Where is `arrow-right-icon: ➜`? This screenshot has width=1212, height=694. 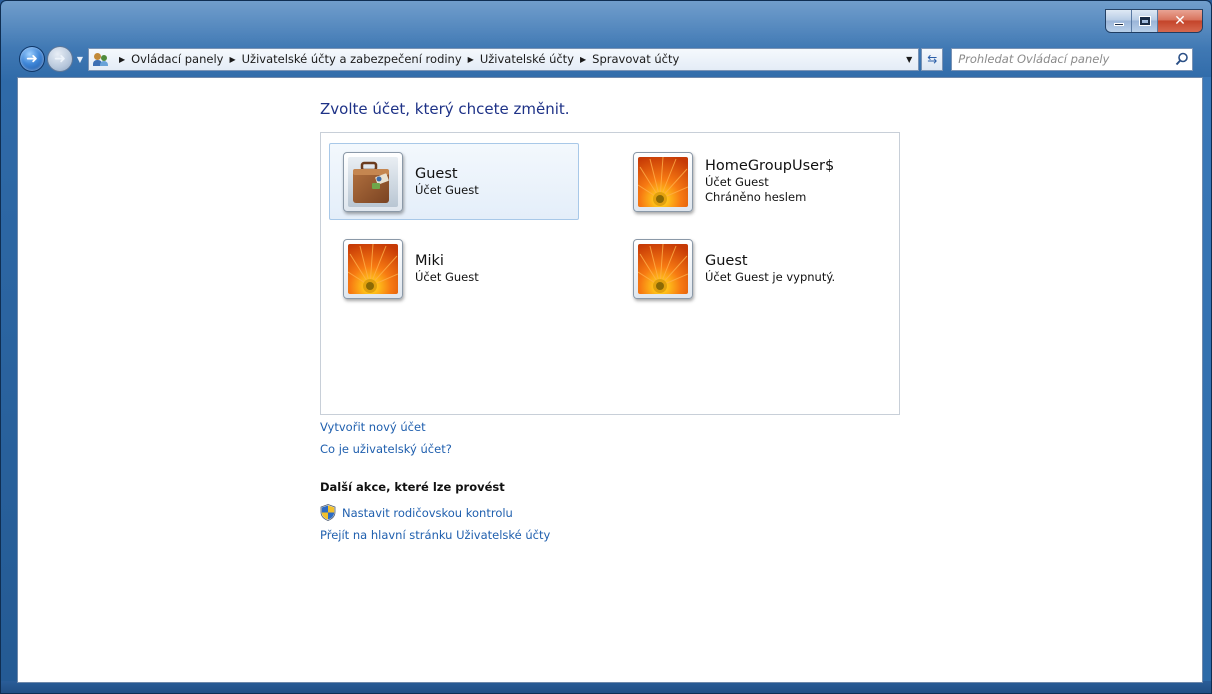
arrow-right-icon: ➜ is located at coordinates (60, 59).